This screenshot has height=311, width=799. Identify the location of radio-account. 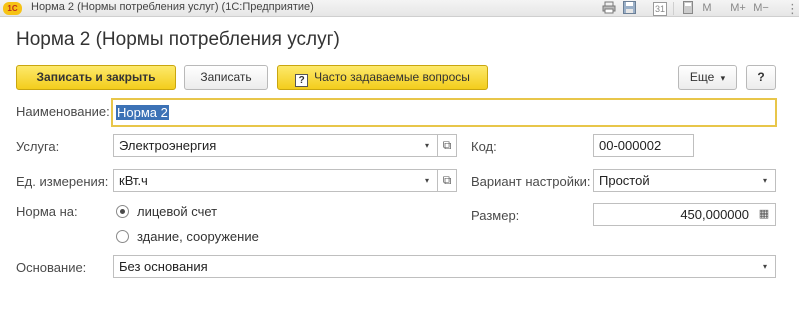
(122, 211).